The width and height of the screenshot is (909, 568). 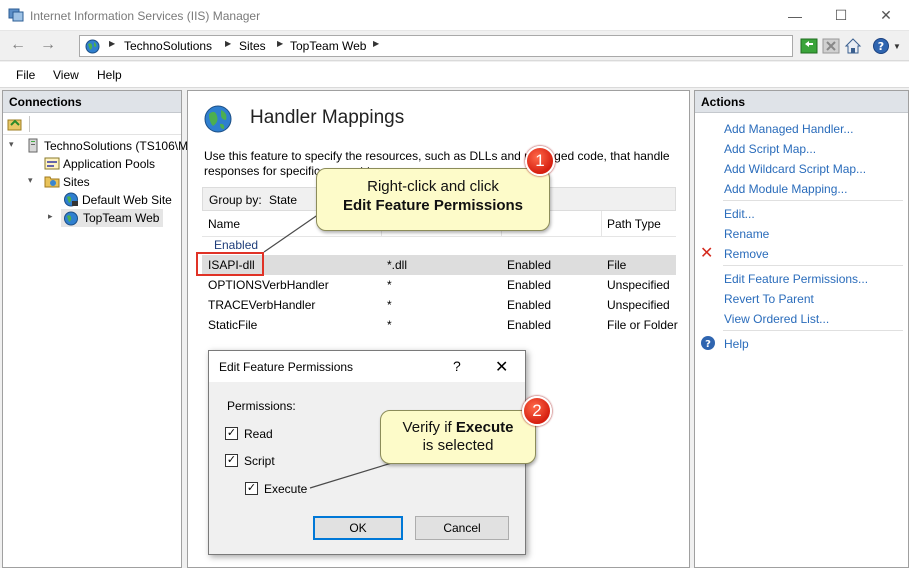 What do you see at coordinates (92, 102) in the screenshot?
I see `connections-header: Connections` at bounding box center [92, 102].